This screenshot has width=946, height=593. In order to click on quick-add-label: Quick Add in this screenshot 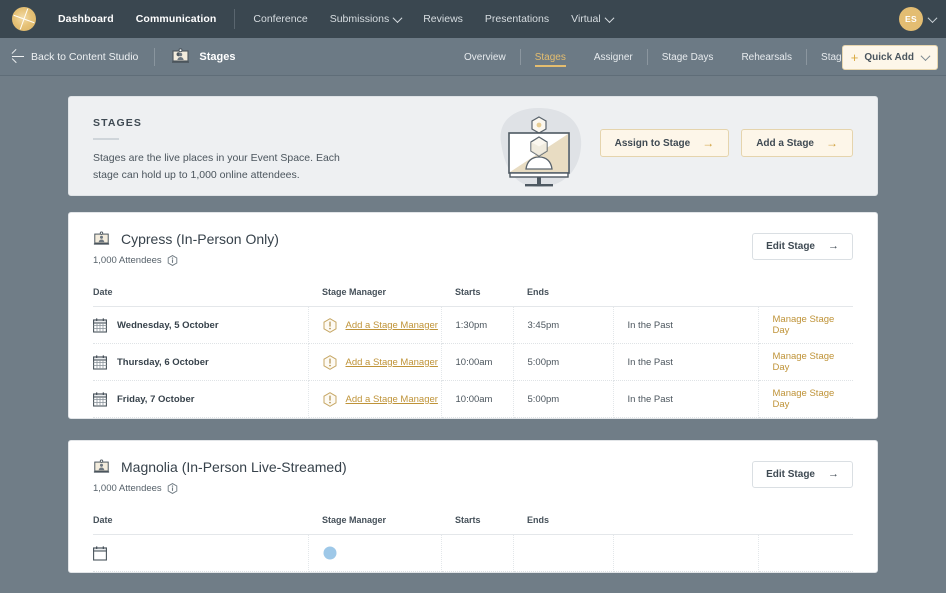, I will do `click(889, 57)`.